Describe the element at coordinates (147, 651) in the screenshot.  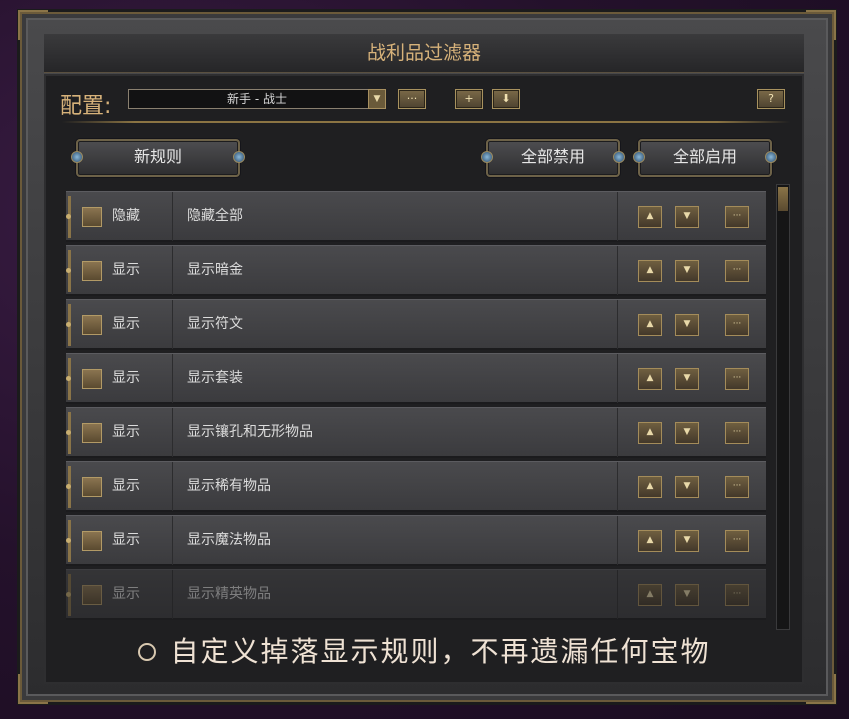
I see `circle-bullet-icon` at that location.